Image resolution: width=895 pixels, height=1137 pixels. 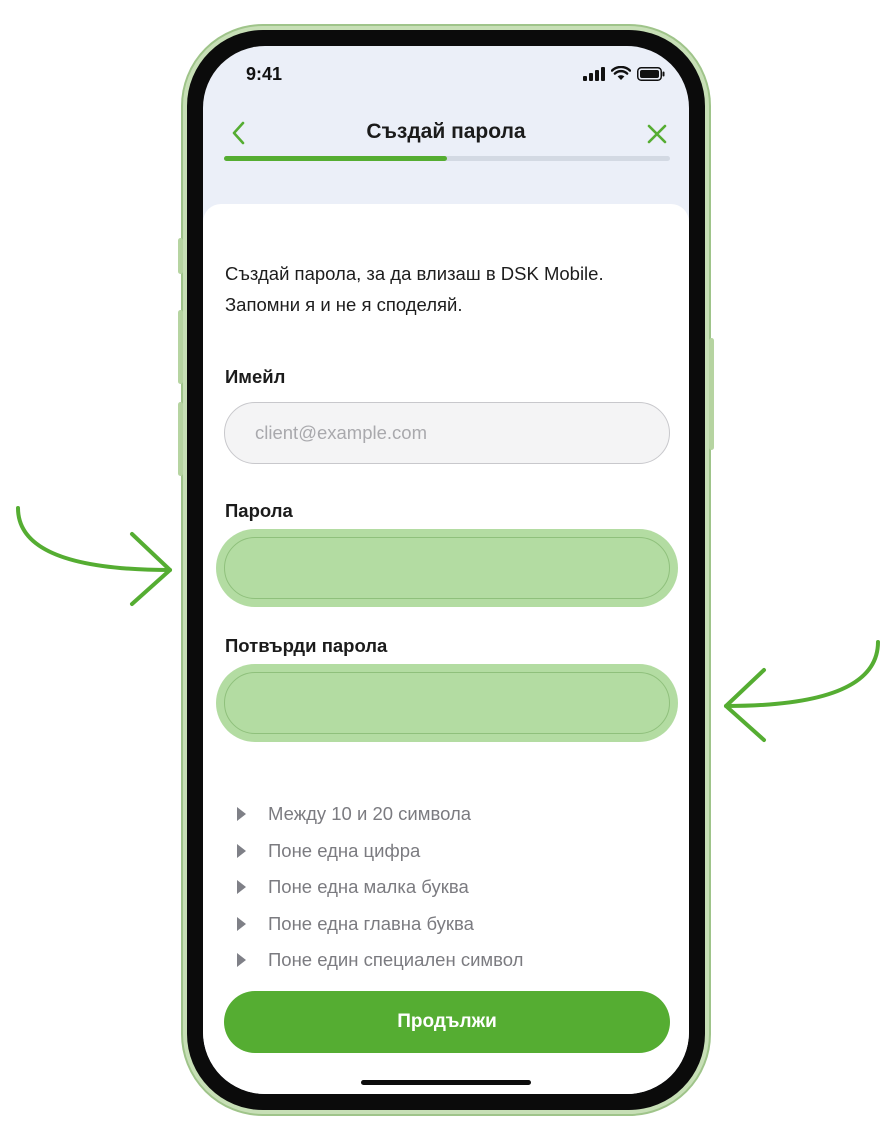 What do you see at coordinates (657, 134) in the screenshot?
I see `close-icon` at bounding box center [657, 134].